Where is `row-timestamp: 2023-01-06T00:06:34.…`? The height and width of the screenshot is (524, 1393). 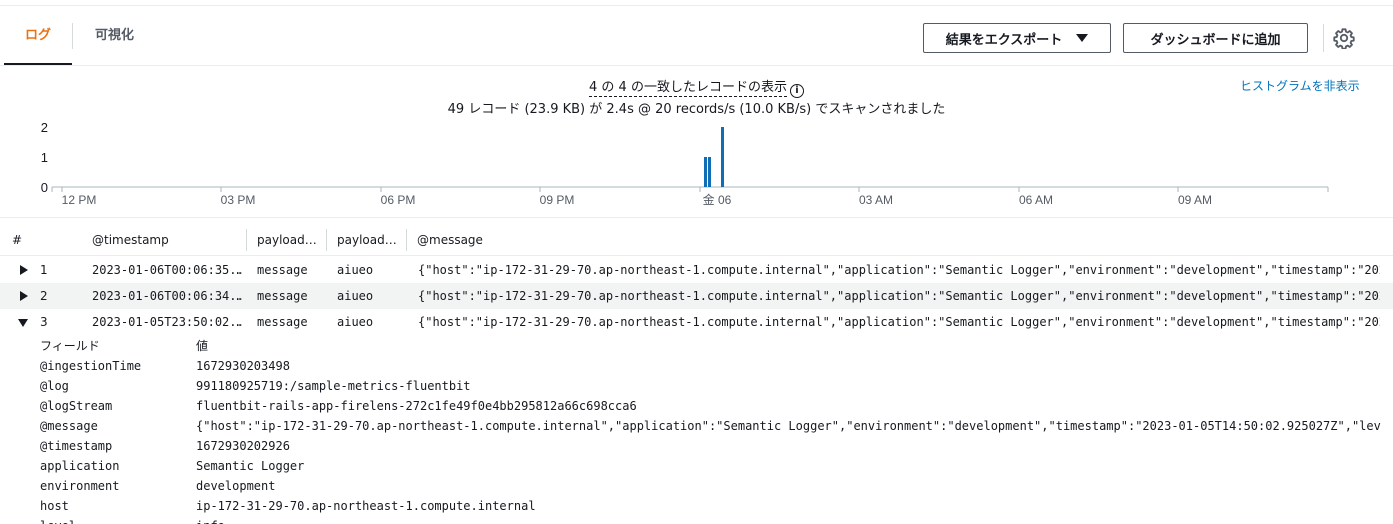
row-timestamp: 2023-01-06T00:06:34.… is located at coordinates (167, 296).